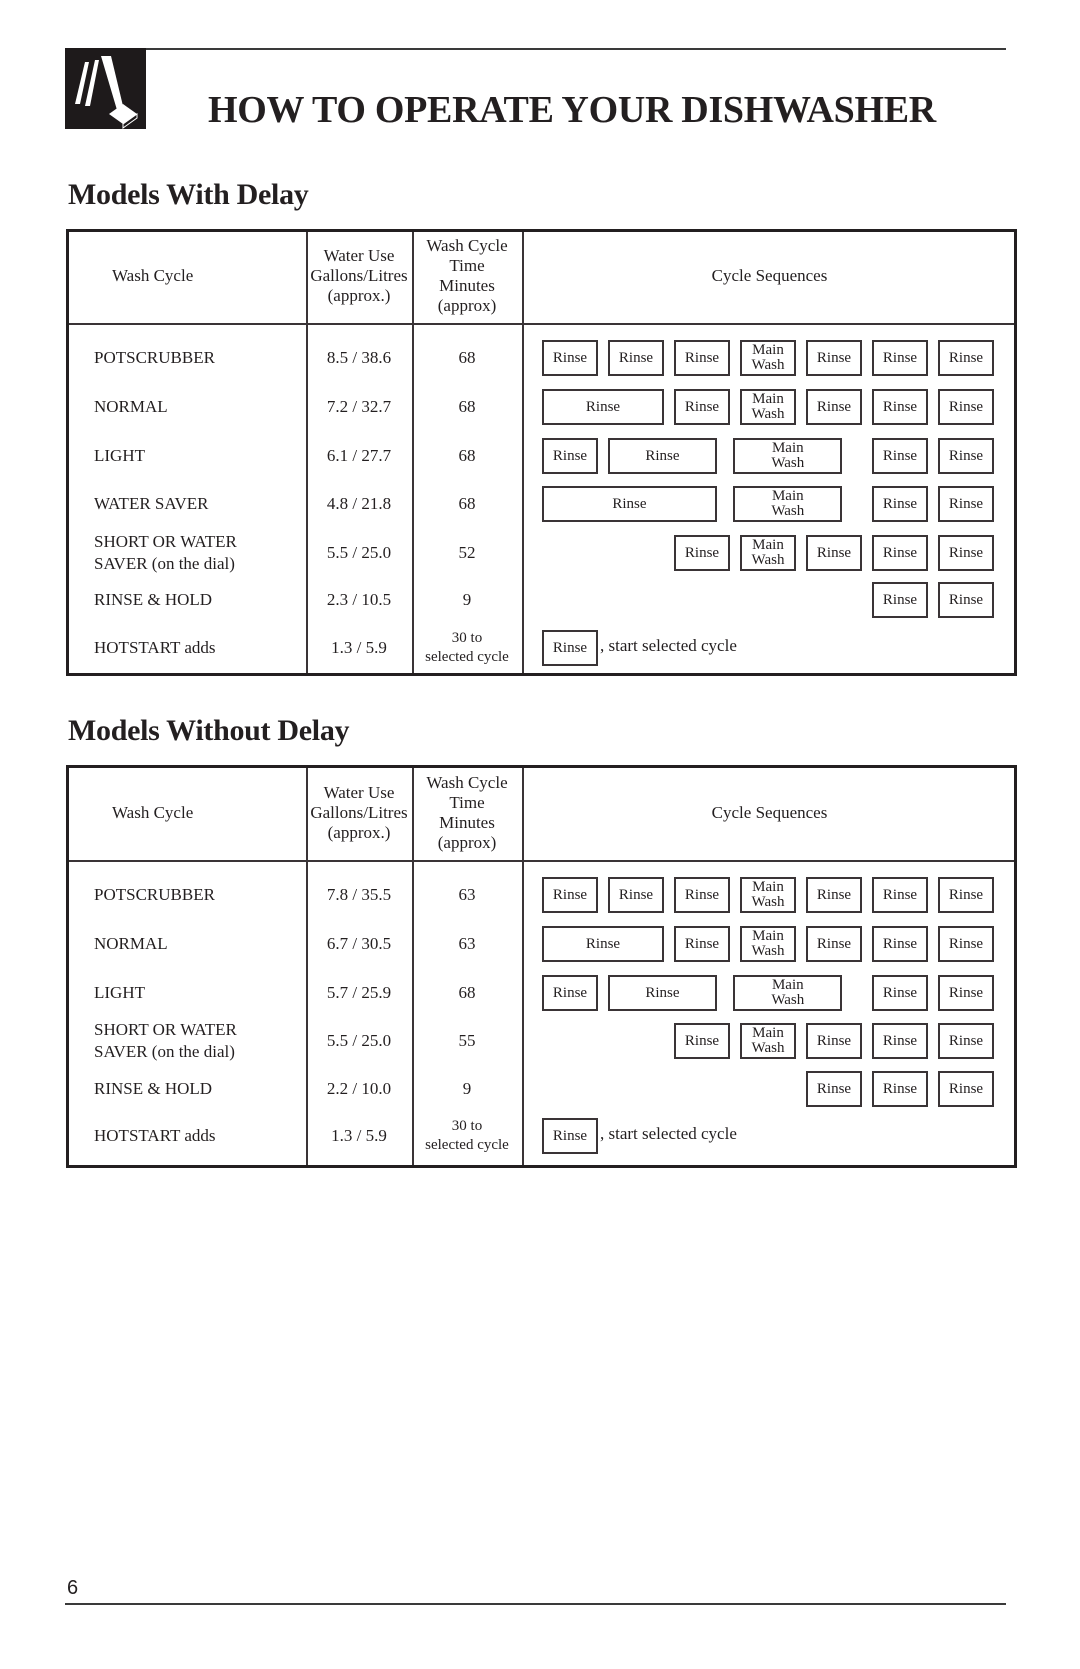 This screenshot has height=1669, width=1080. I want to click on water-use-value: 6.7 / 30.5, so click(359, 943).